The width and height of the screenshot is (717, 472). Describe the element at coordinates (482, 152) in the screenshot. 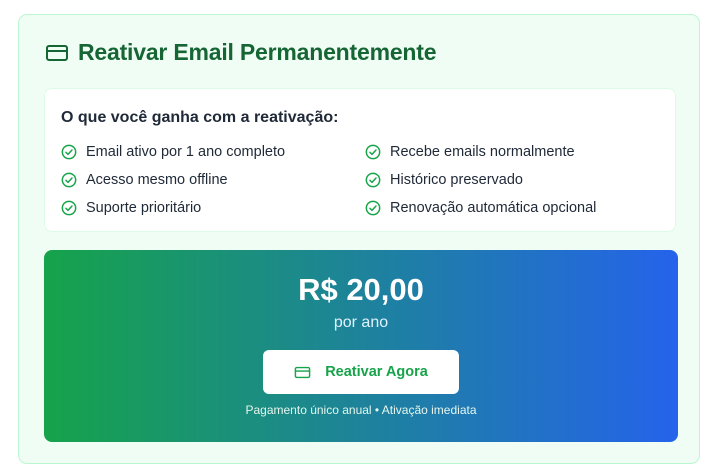

I see `benefit-label: Recebe emails normalmente` at that location.